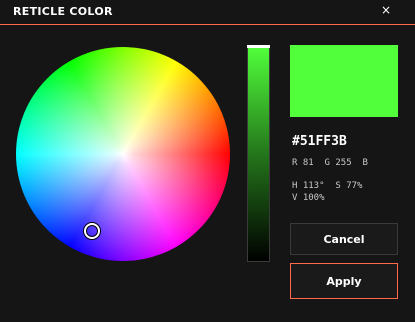 This screenshot has width=415, height=322. What do you see at coordinates (92, 231) in the screenshot?
I see `color-picker-cursor` at bounding box center [92, 231].